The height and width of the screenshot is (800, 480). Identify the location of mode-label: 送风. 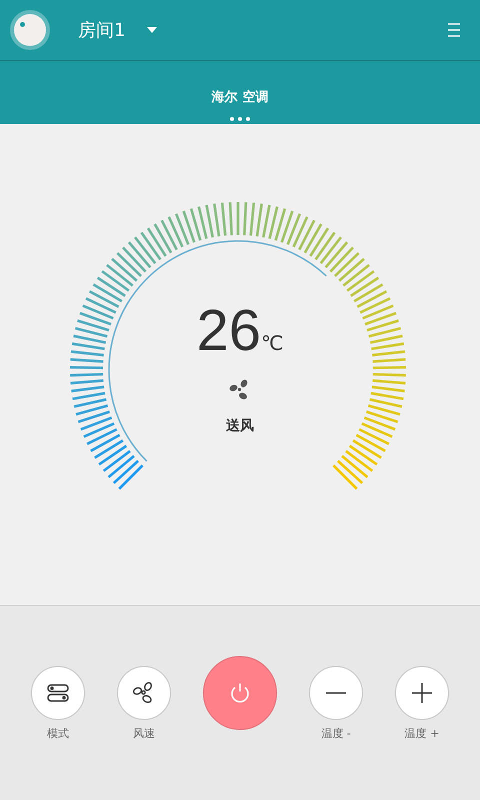
(240, 426).